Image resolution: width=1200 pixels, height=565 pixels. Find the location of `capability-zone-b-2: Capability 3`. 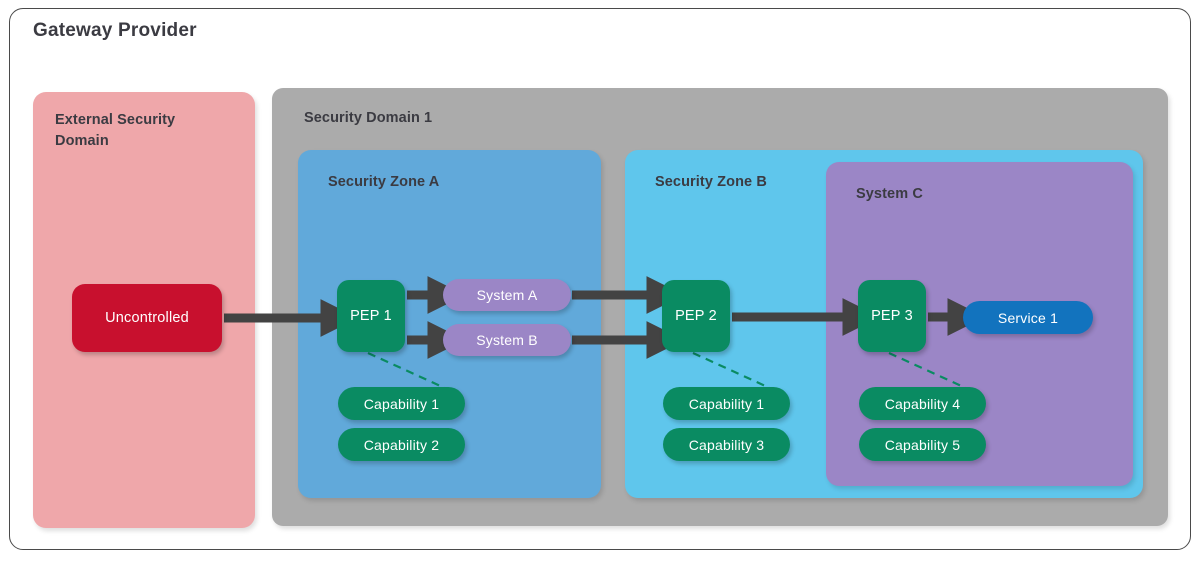

capability-zone-b-2: Capability 3 is located at coordinates (726, 444).